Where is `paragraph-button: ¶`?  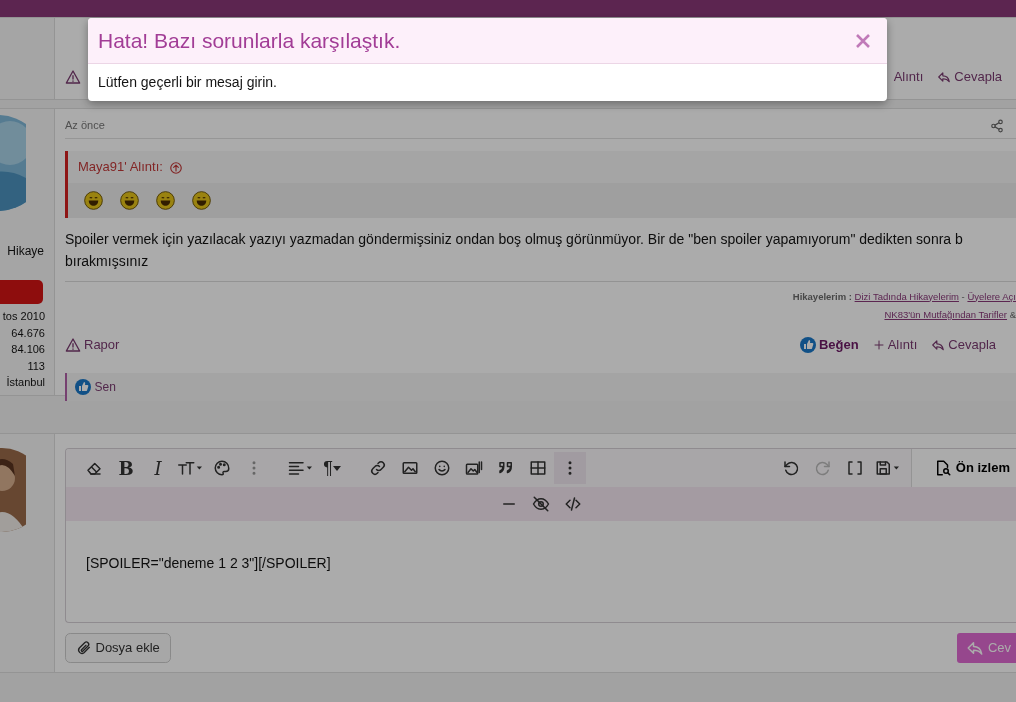
paragraph-button: ¶ is located at coordinates (332, 468).